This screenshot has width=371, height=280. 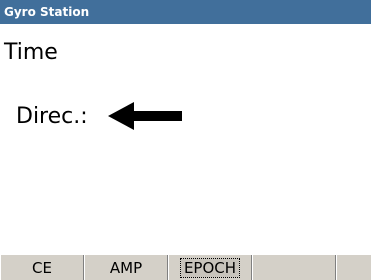 I want to click on arrow-left-icon, so click(x=144, y=116).